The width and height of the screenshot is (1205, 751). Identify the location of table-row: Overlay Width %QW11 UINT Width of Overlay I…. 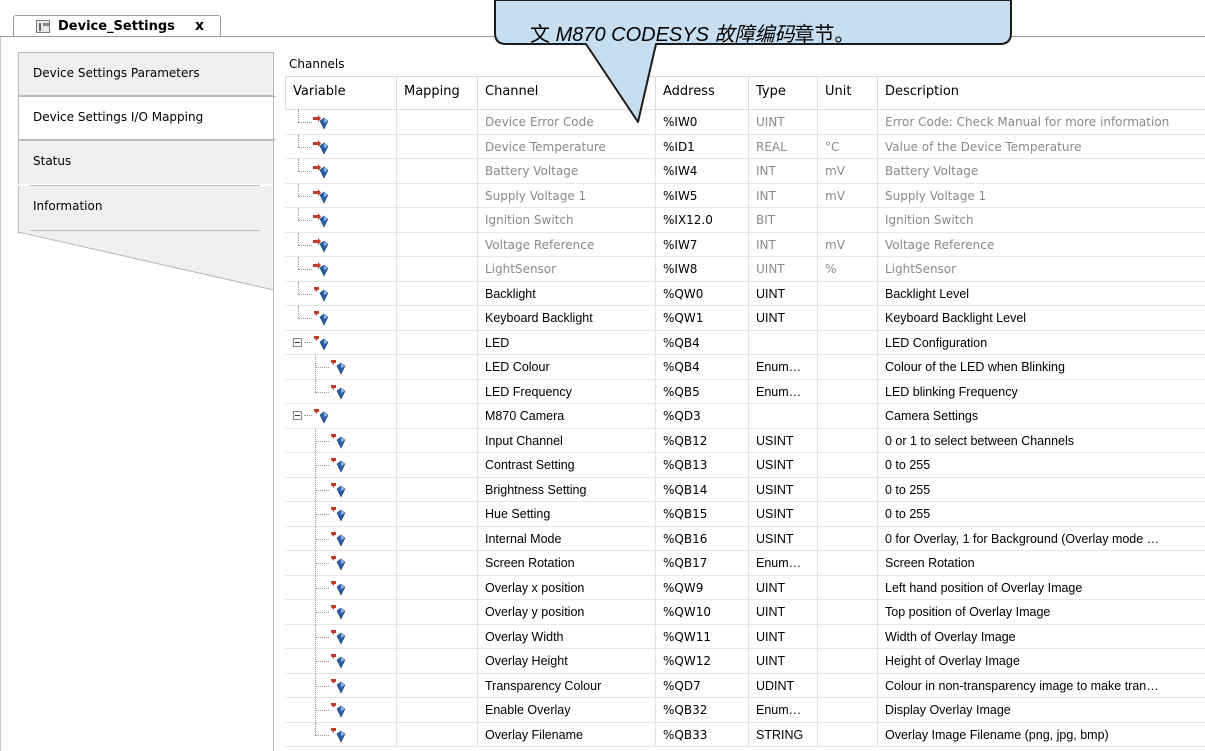
(745, 637).